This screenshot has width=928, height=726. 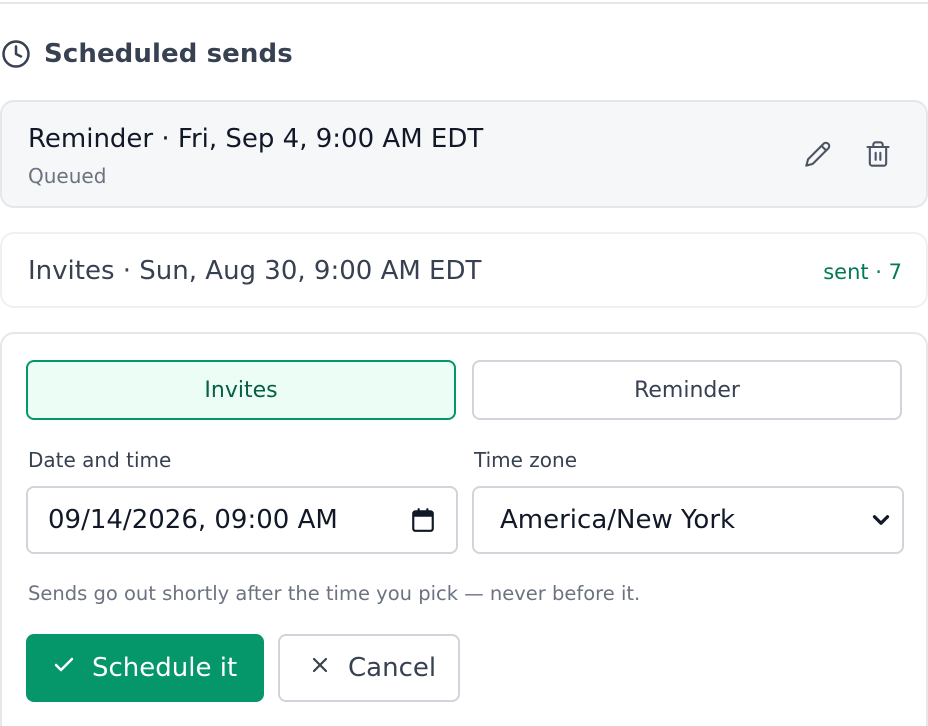 I want to click on cancel-button-label: Cancel, so click(x=392, y=668).